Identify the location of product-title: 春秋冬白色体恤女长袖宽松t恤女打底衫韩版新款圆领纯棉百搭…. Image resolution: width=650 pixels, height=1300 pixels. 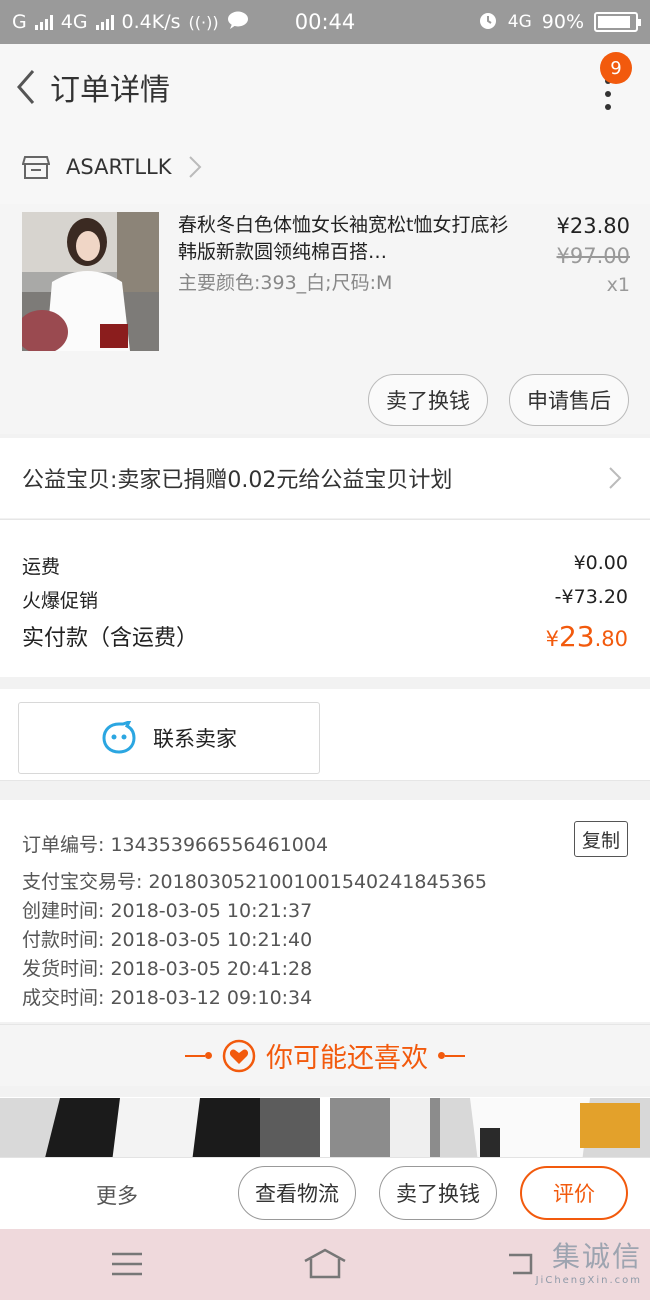
(343, 238).